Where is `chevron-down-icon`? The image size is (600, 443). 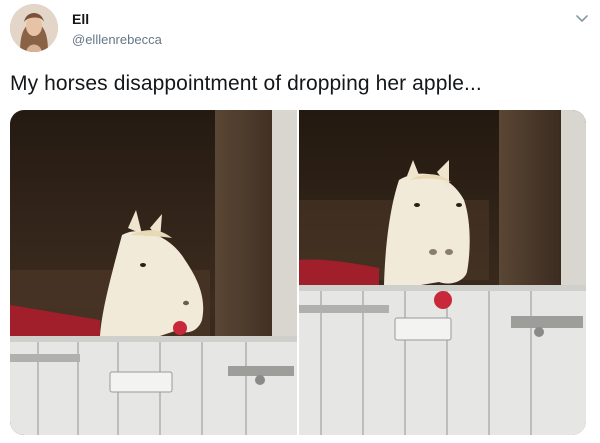
chevron-down-icon is located at coordinates (582, 18).